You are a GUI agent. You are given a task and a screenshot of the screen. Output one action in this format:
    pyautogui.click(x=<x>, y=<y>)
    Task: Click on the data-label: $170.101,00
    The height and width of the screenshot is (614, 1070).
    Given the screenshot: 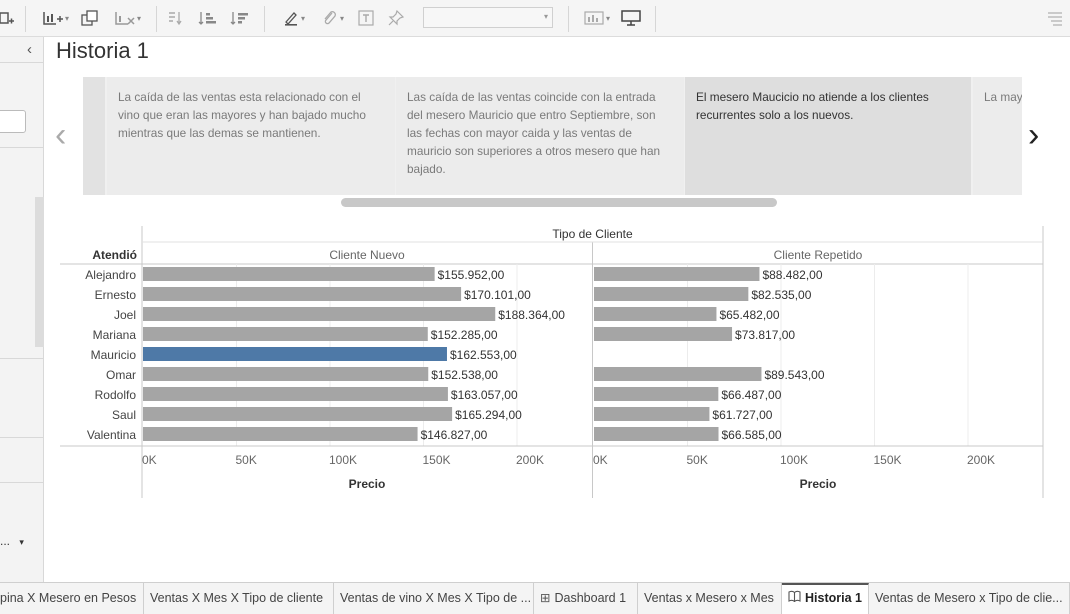 What is the action you would take?
    pyautogui.click(x=497, y=295)
    